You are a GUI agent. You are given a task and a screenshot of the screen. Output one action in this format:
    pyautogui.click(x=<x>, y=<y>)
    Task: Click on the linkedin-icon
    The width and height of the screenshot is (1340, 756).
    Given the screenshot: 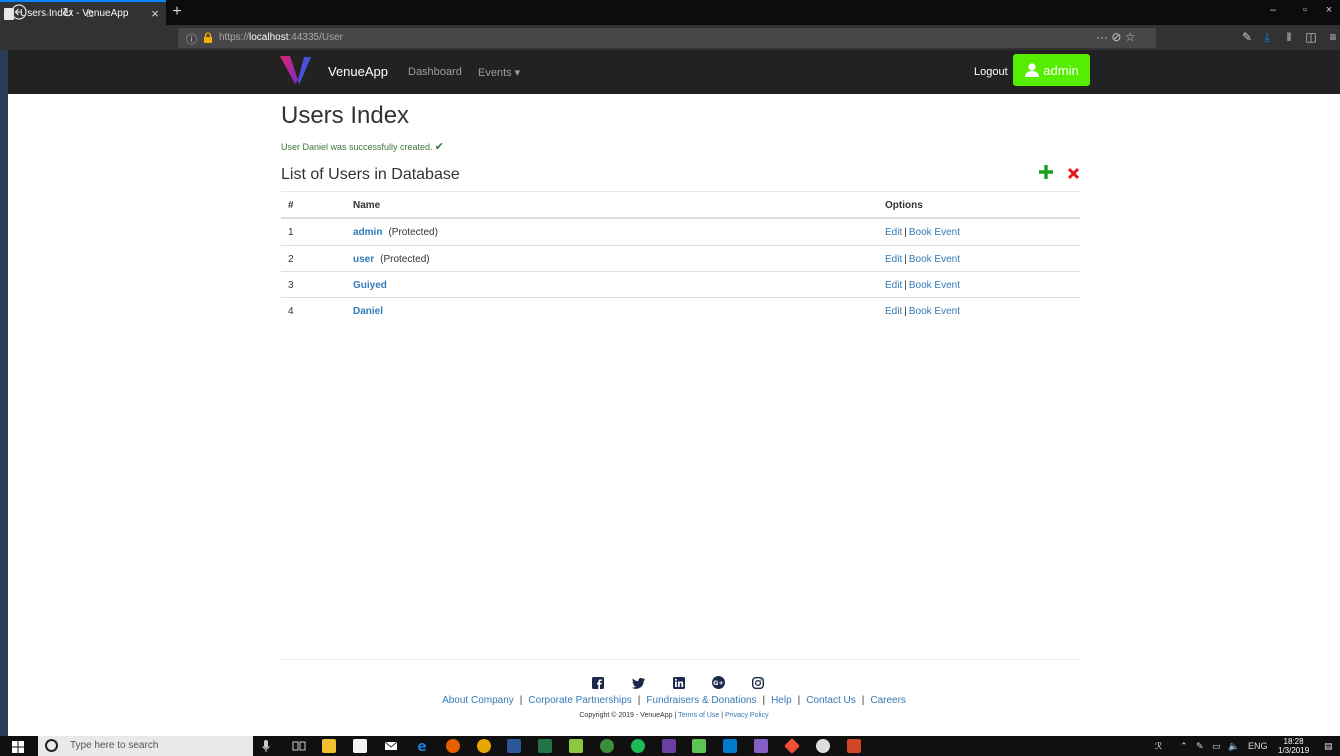 What is the action you would take?
    pyautogui.click(x=679, y=685)
    